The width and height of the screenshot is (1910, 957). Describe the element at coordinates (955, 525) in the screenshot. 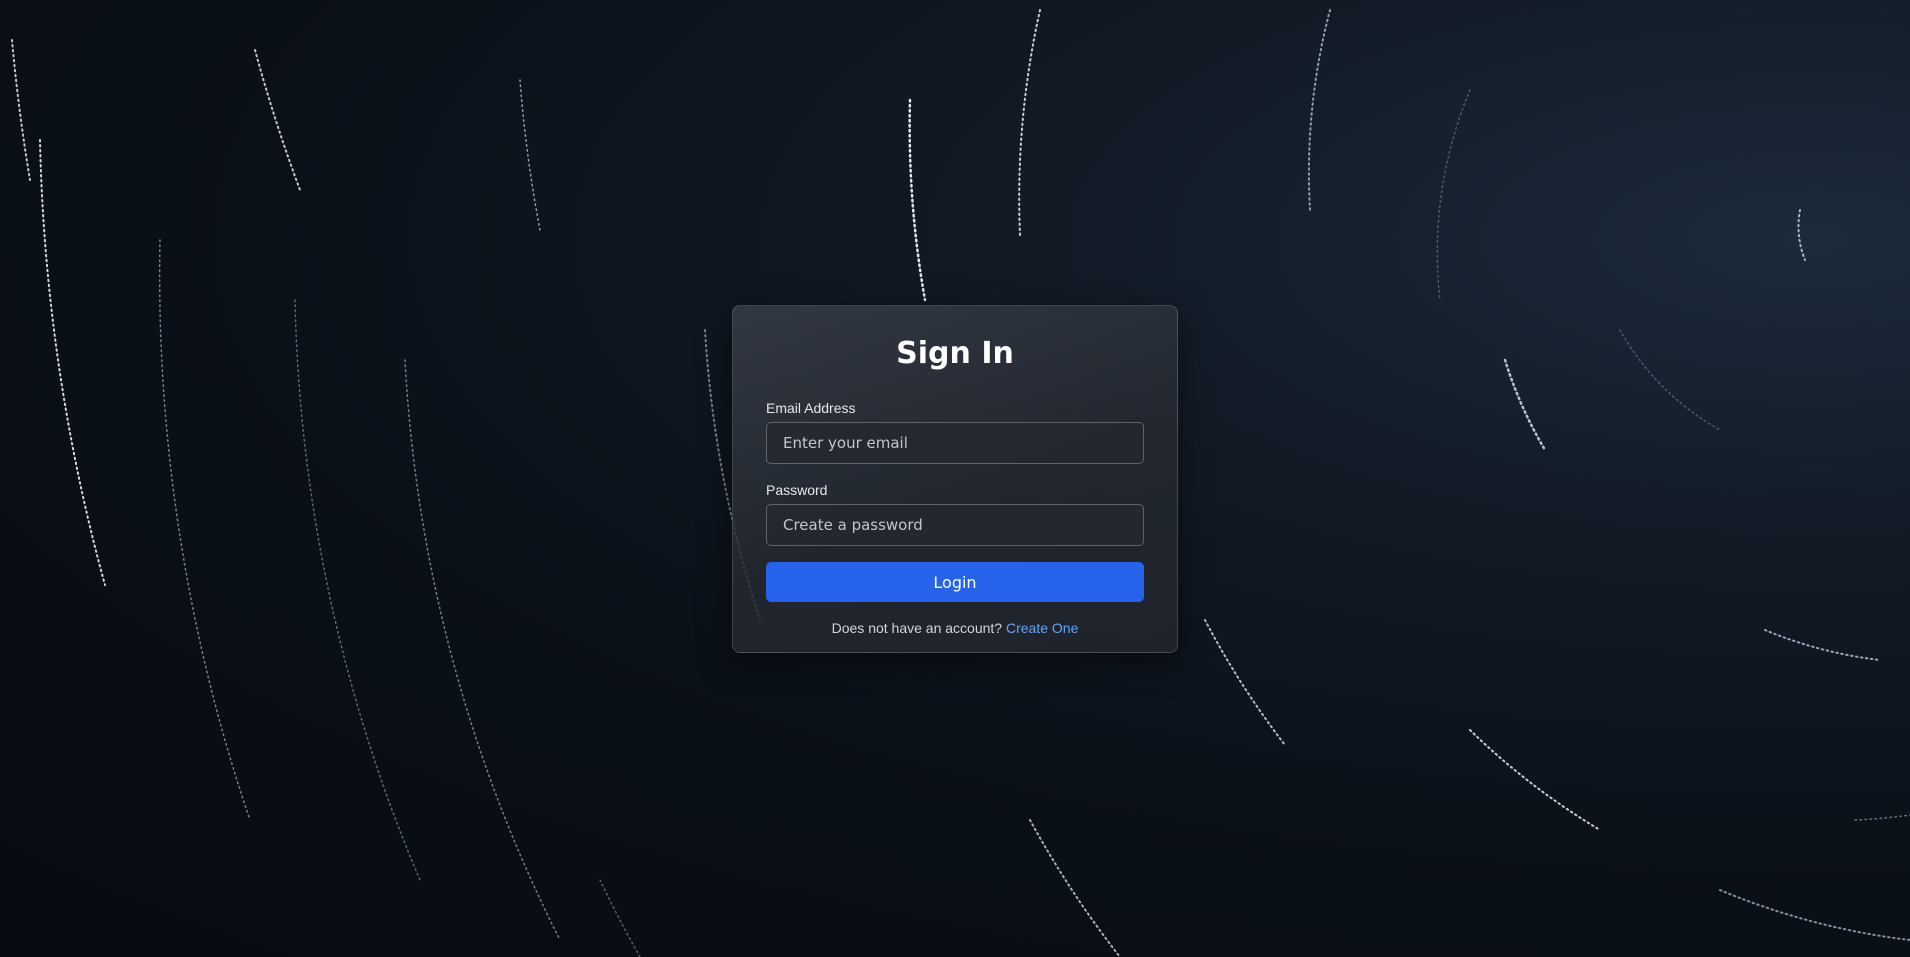

I see `password-input` at that location.